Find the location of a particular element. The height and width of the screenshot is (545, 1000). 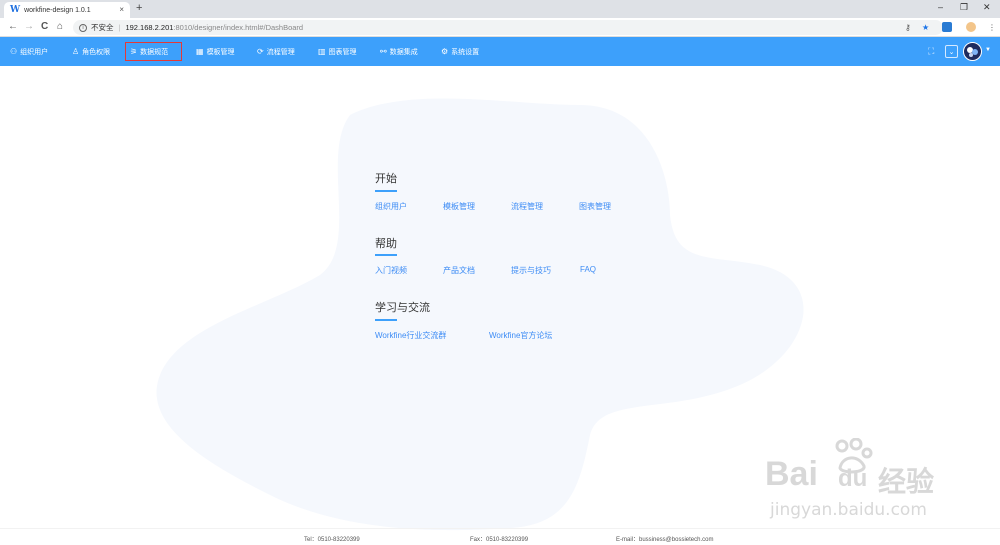

avatar-caret-icon: ▼ is located at coordinates (988, 50).